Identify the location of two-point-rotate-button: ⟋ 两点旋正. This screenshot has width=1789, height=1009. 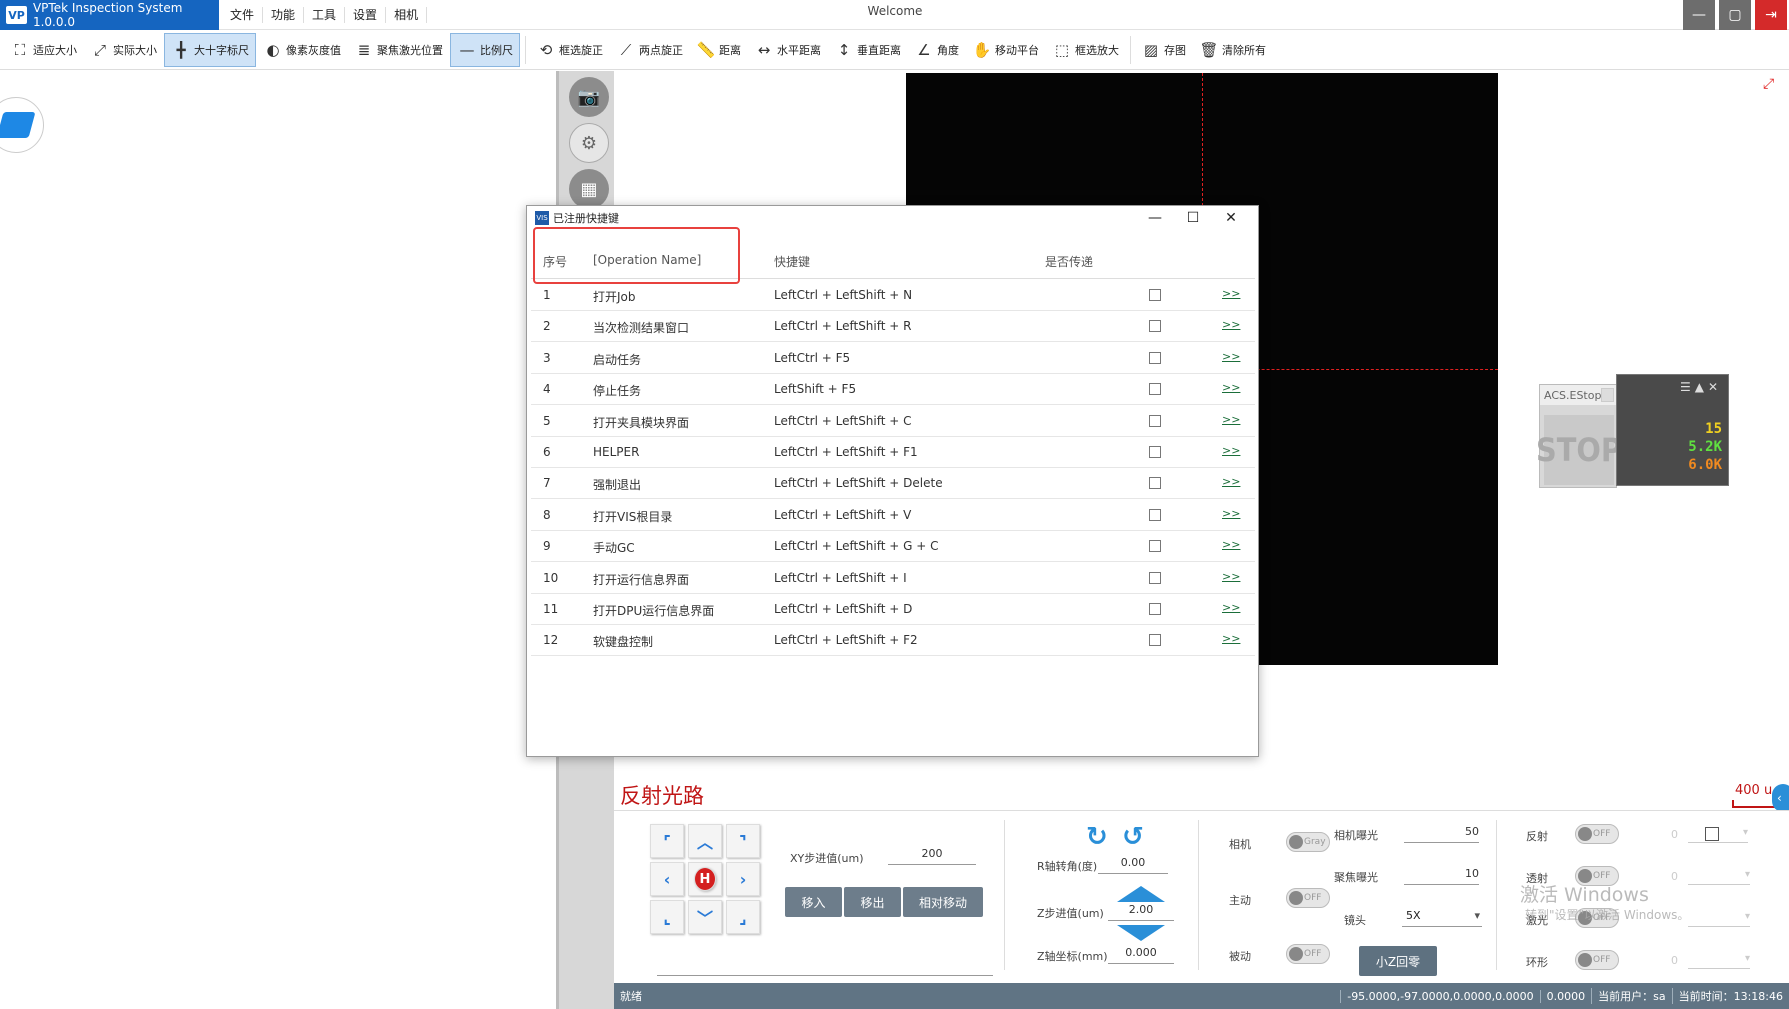
(649, 50).